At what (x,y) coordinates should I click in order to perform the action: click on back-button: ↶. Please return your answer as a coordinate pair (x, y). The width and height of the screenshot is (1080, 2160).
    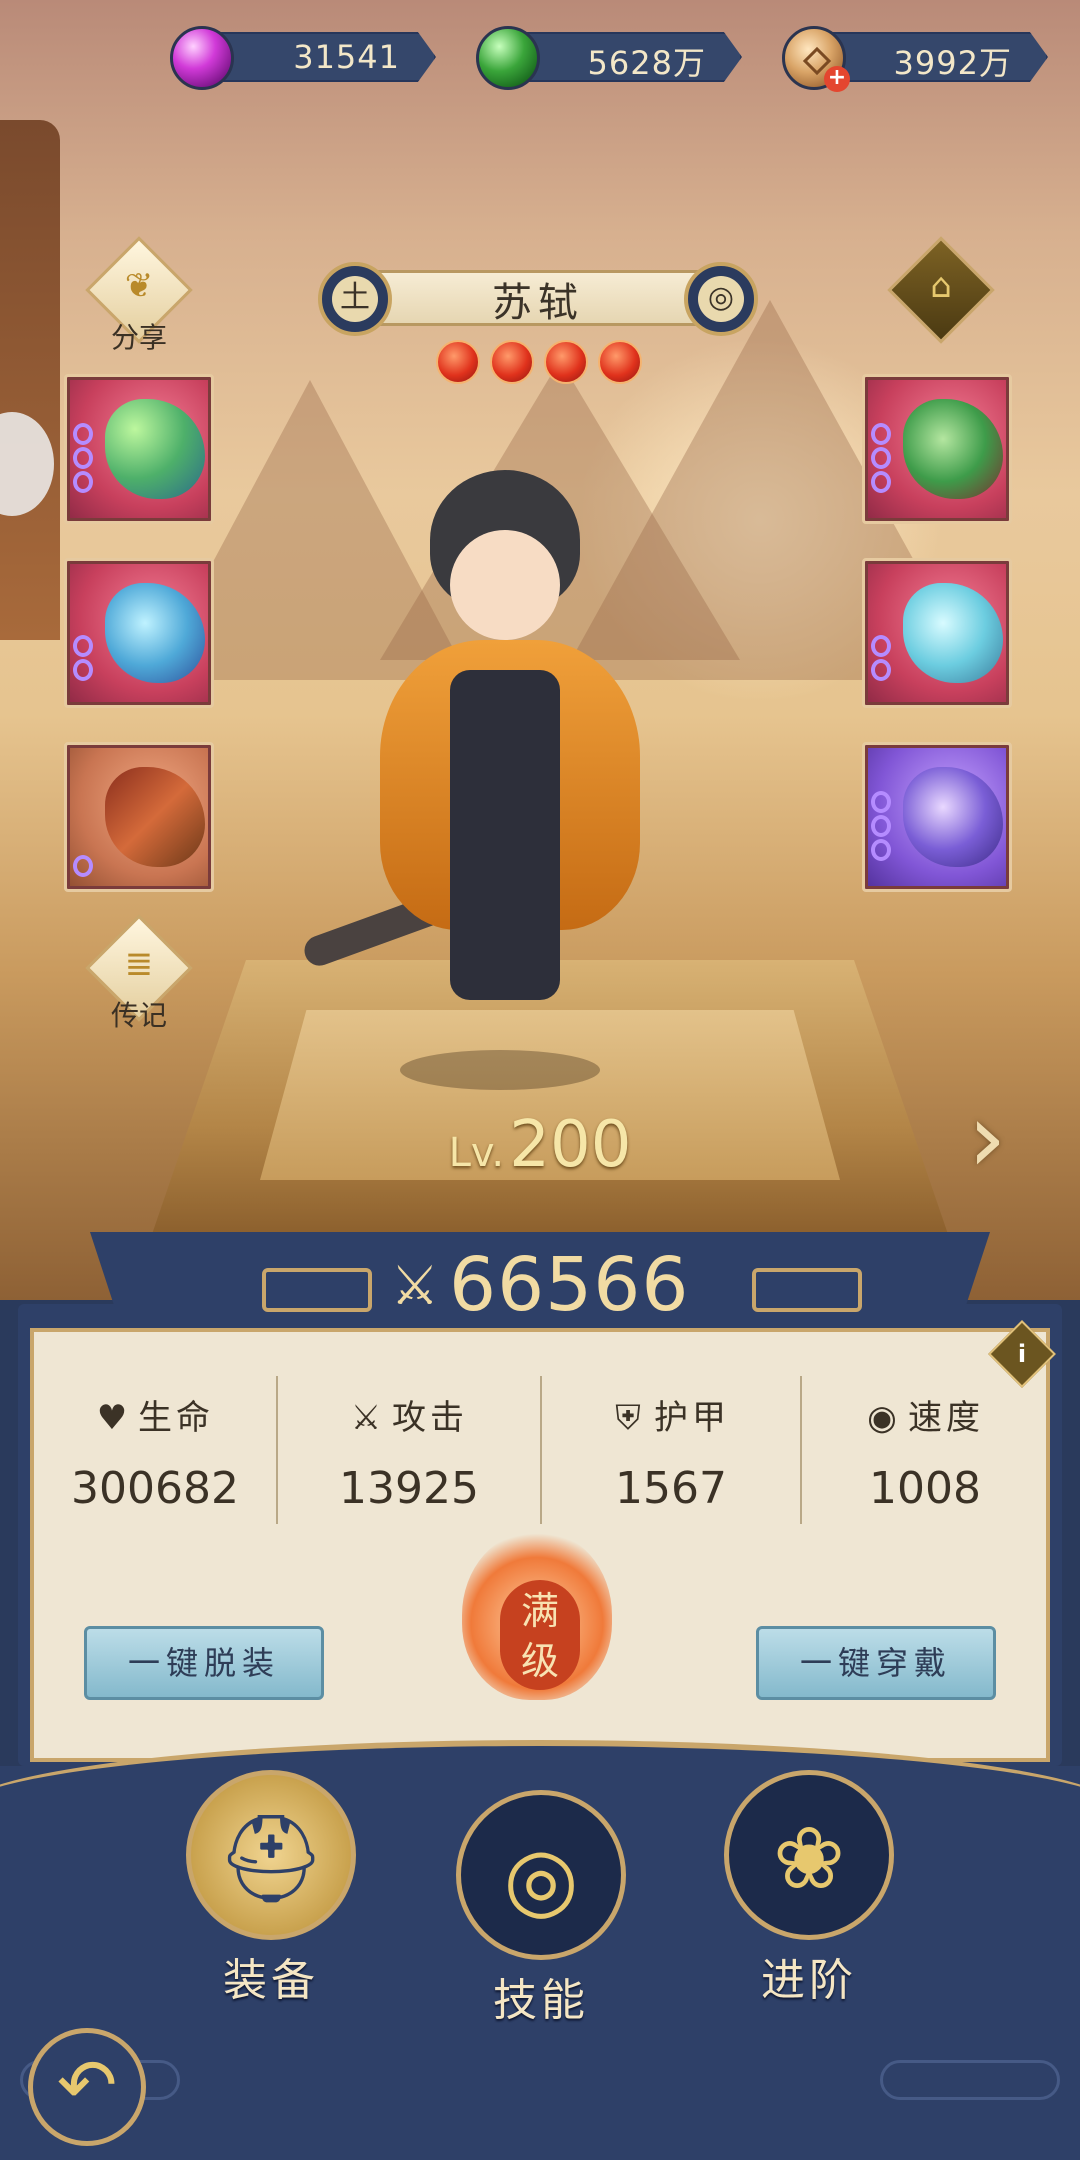
    Looking at the image, I should click on (87, 2087).